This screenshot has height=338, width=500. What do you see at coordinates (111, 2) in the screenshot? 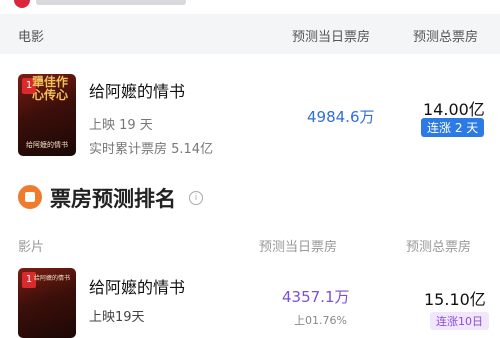
I see `app-title-cropped` at bounding box center [111, 2].